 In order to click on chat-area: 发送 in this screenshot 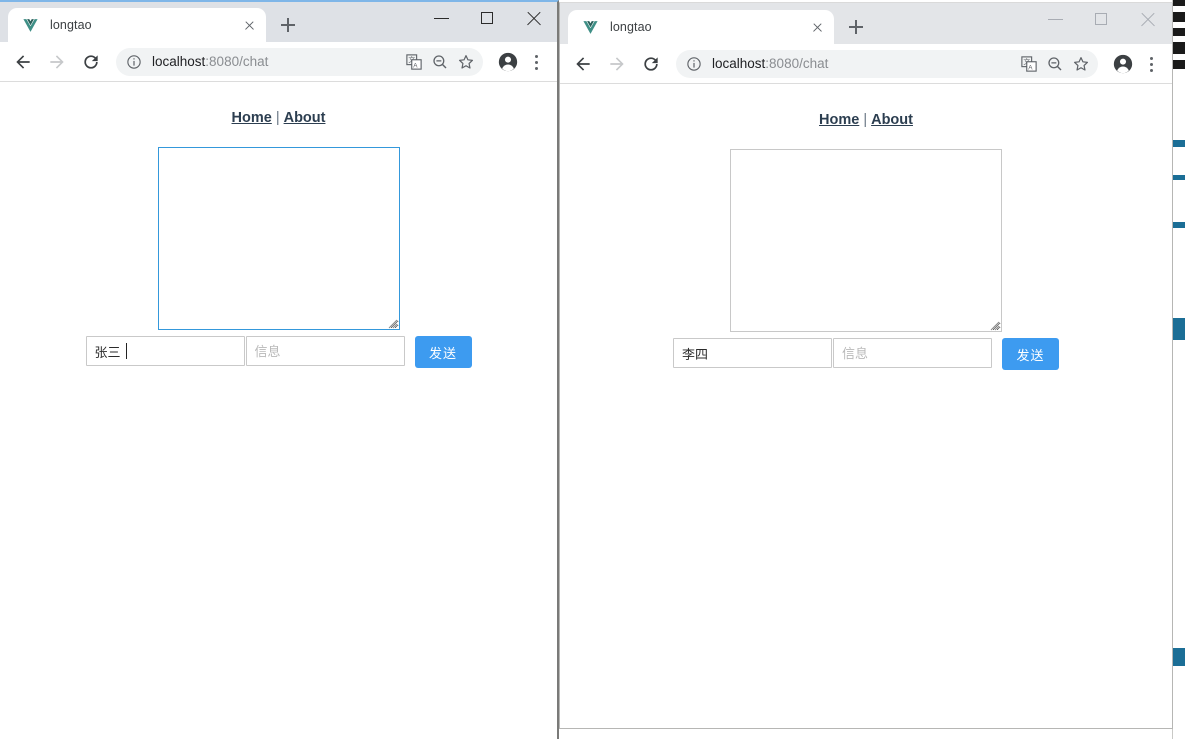, I will do `click(278, 257)`.